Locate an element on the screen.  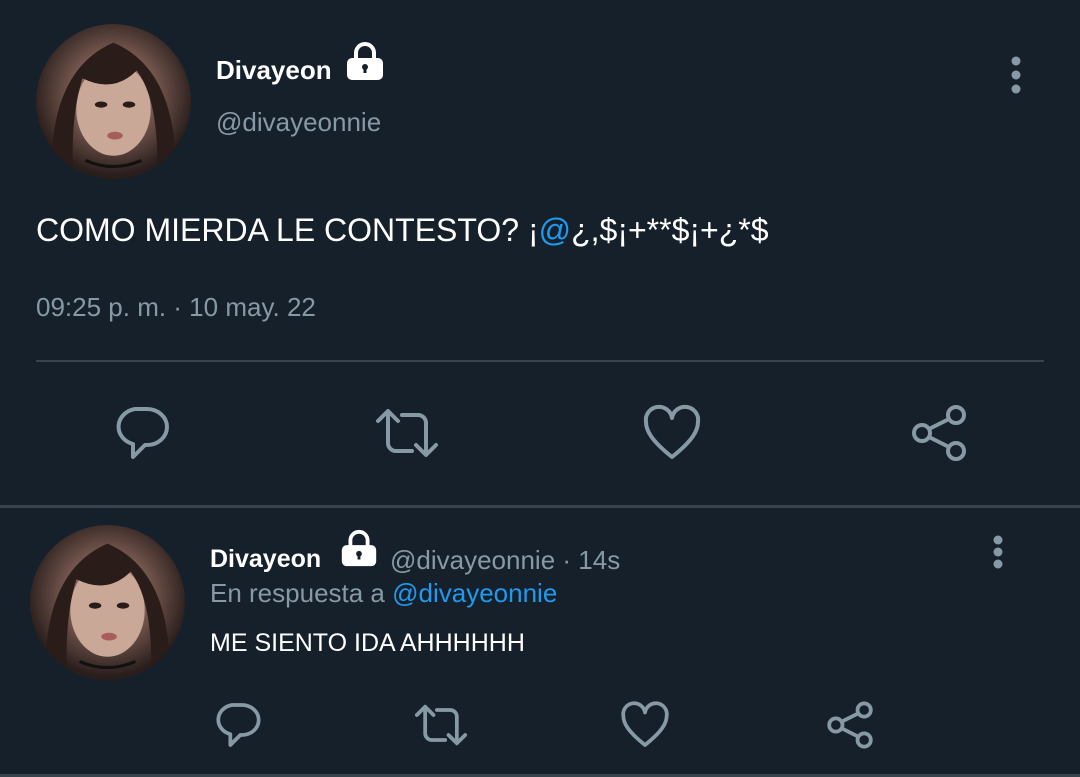
handle: @divayeonnie is located at coordinates (298, 122).